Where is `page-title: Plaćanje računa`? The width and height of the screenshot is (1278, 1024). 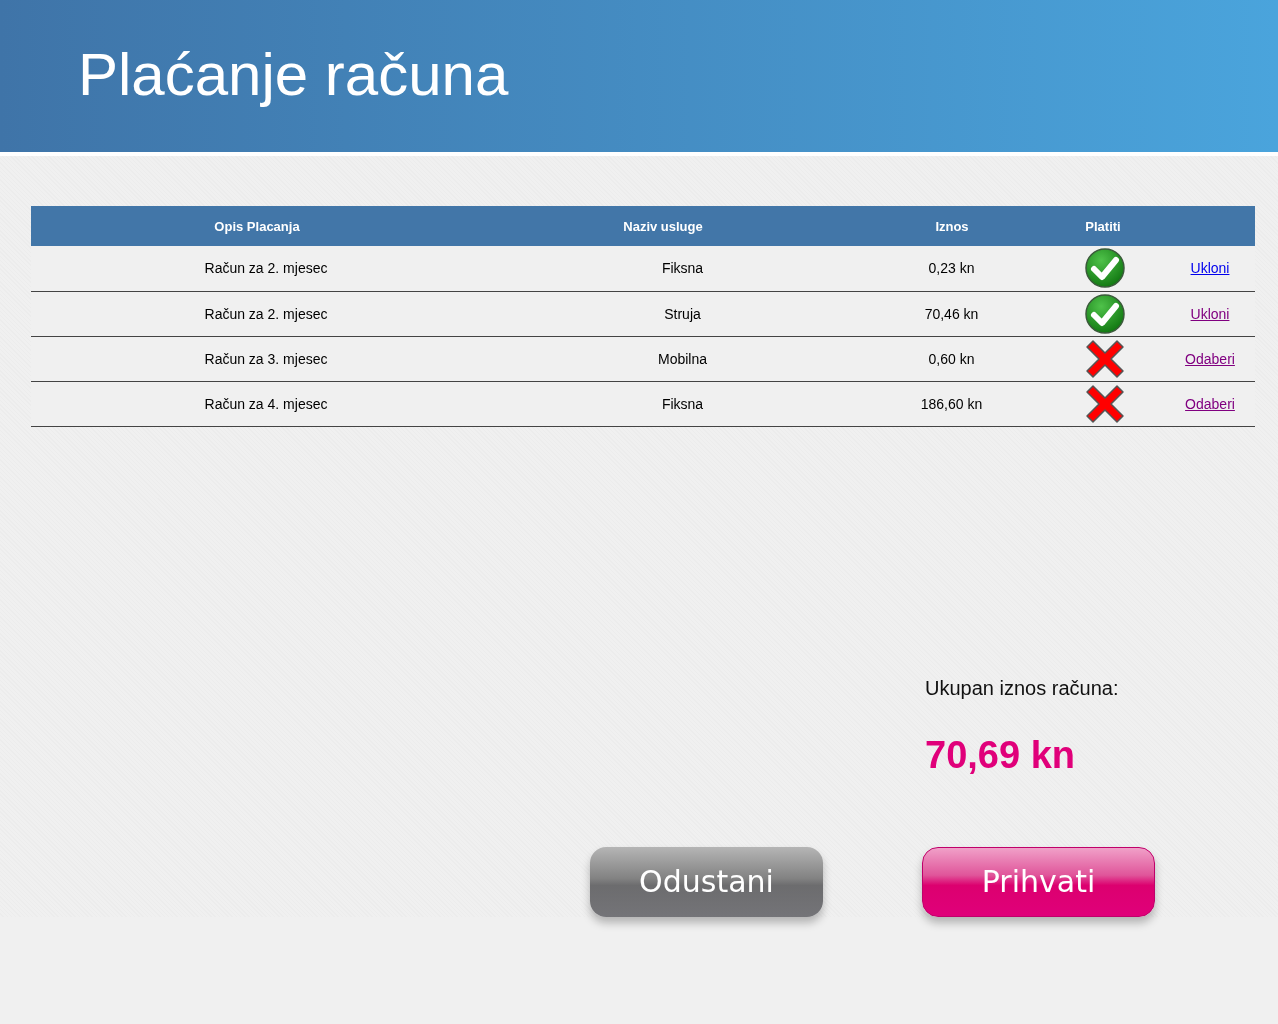
page-title: Plaćanje računa is located at coordinates (293, 74).